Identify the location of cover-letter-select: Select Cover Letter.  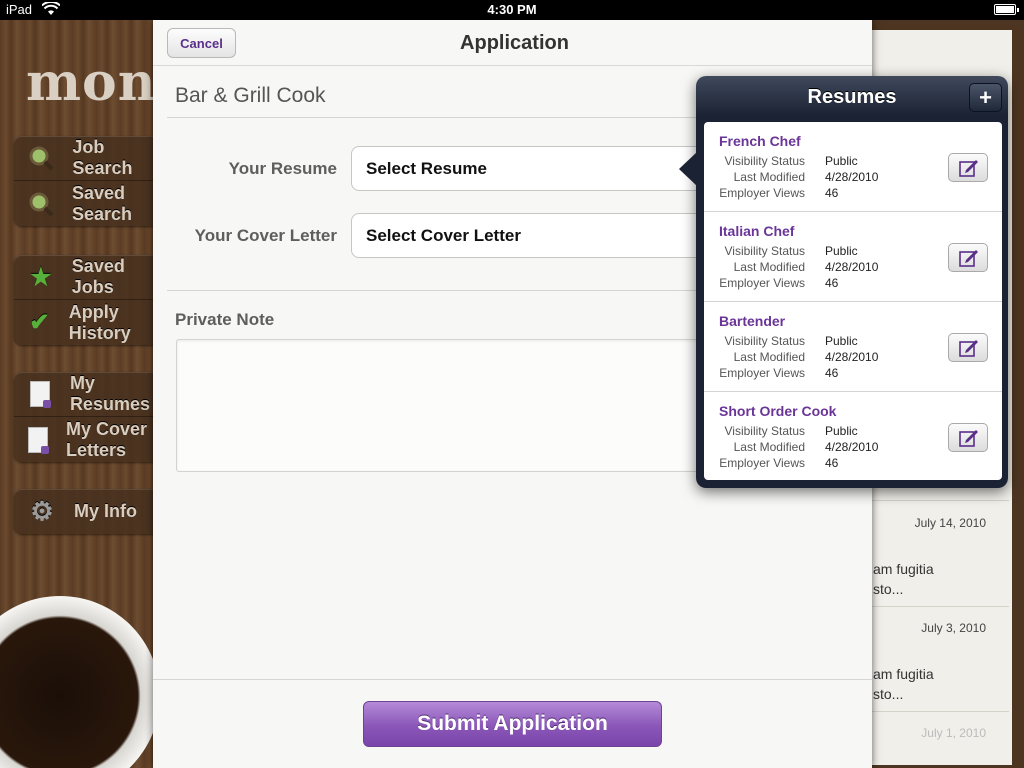
(531, 235).